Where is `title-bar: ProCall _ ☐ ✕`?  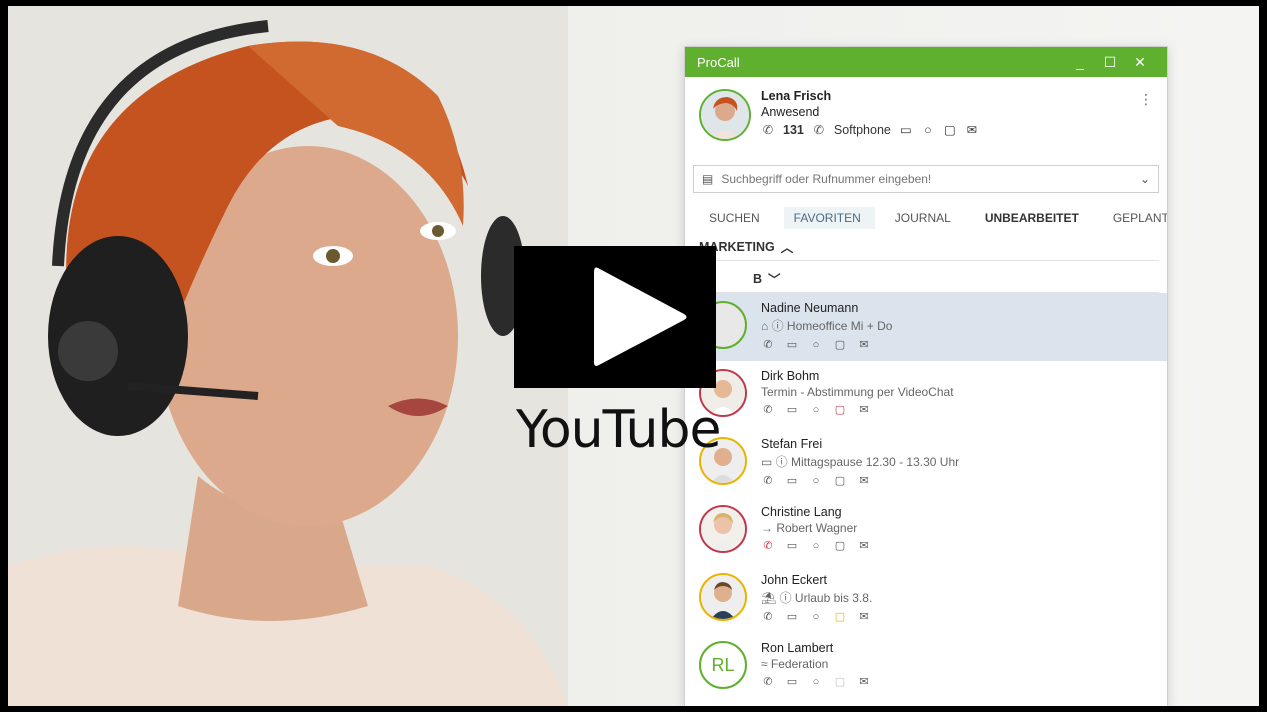 title-bar: ProCall _ ☐ ✕ is located at coordinates (926, 62).